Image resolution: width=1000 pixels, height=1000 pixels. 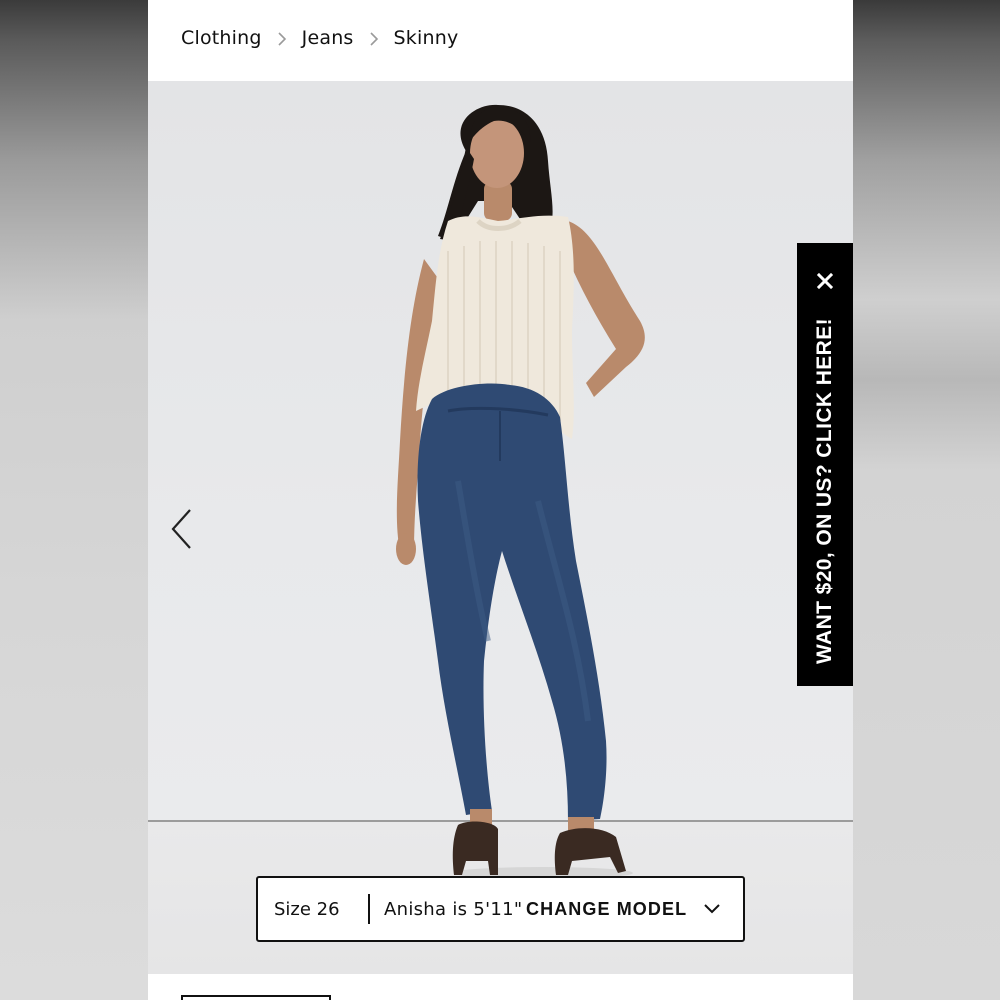 What do you see at coordinates (369, 909) in the screenshot?
I see `divider` at bounding box center [369, 909].